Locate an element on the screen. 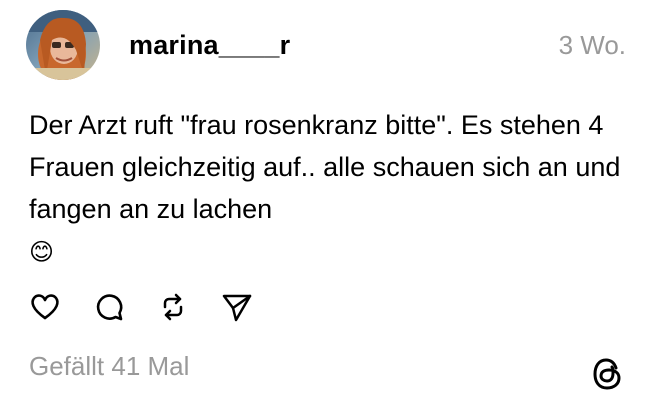 This screenshot has height=402, width=652. avatar is located at coordinates (63, 45).